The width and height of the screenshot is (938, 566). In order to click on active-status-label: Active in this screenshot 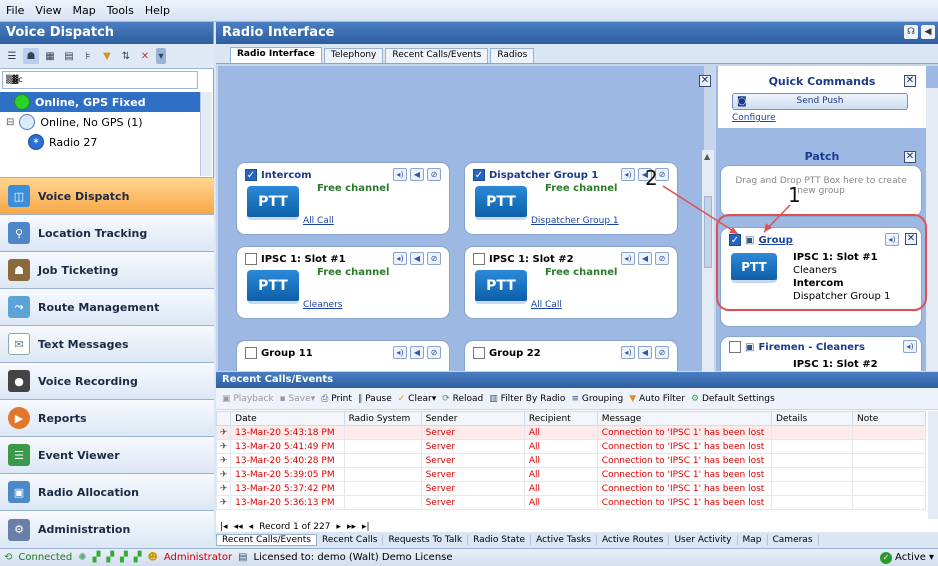, I will do `click(910, 557)`.